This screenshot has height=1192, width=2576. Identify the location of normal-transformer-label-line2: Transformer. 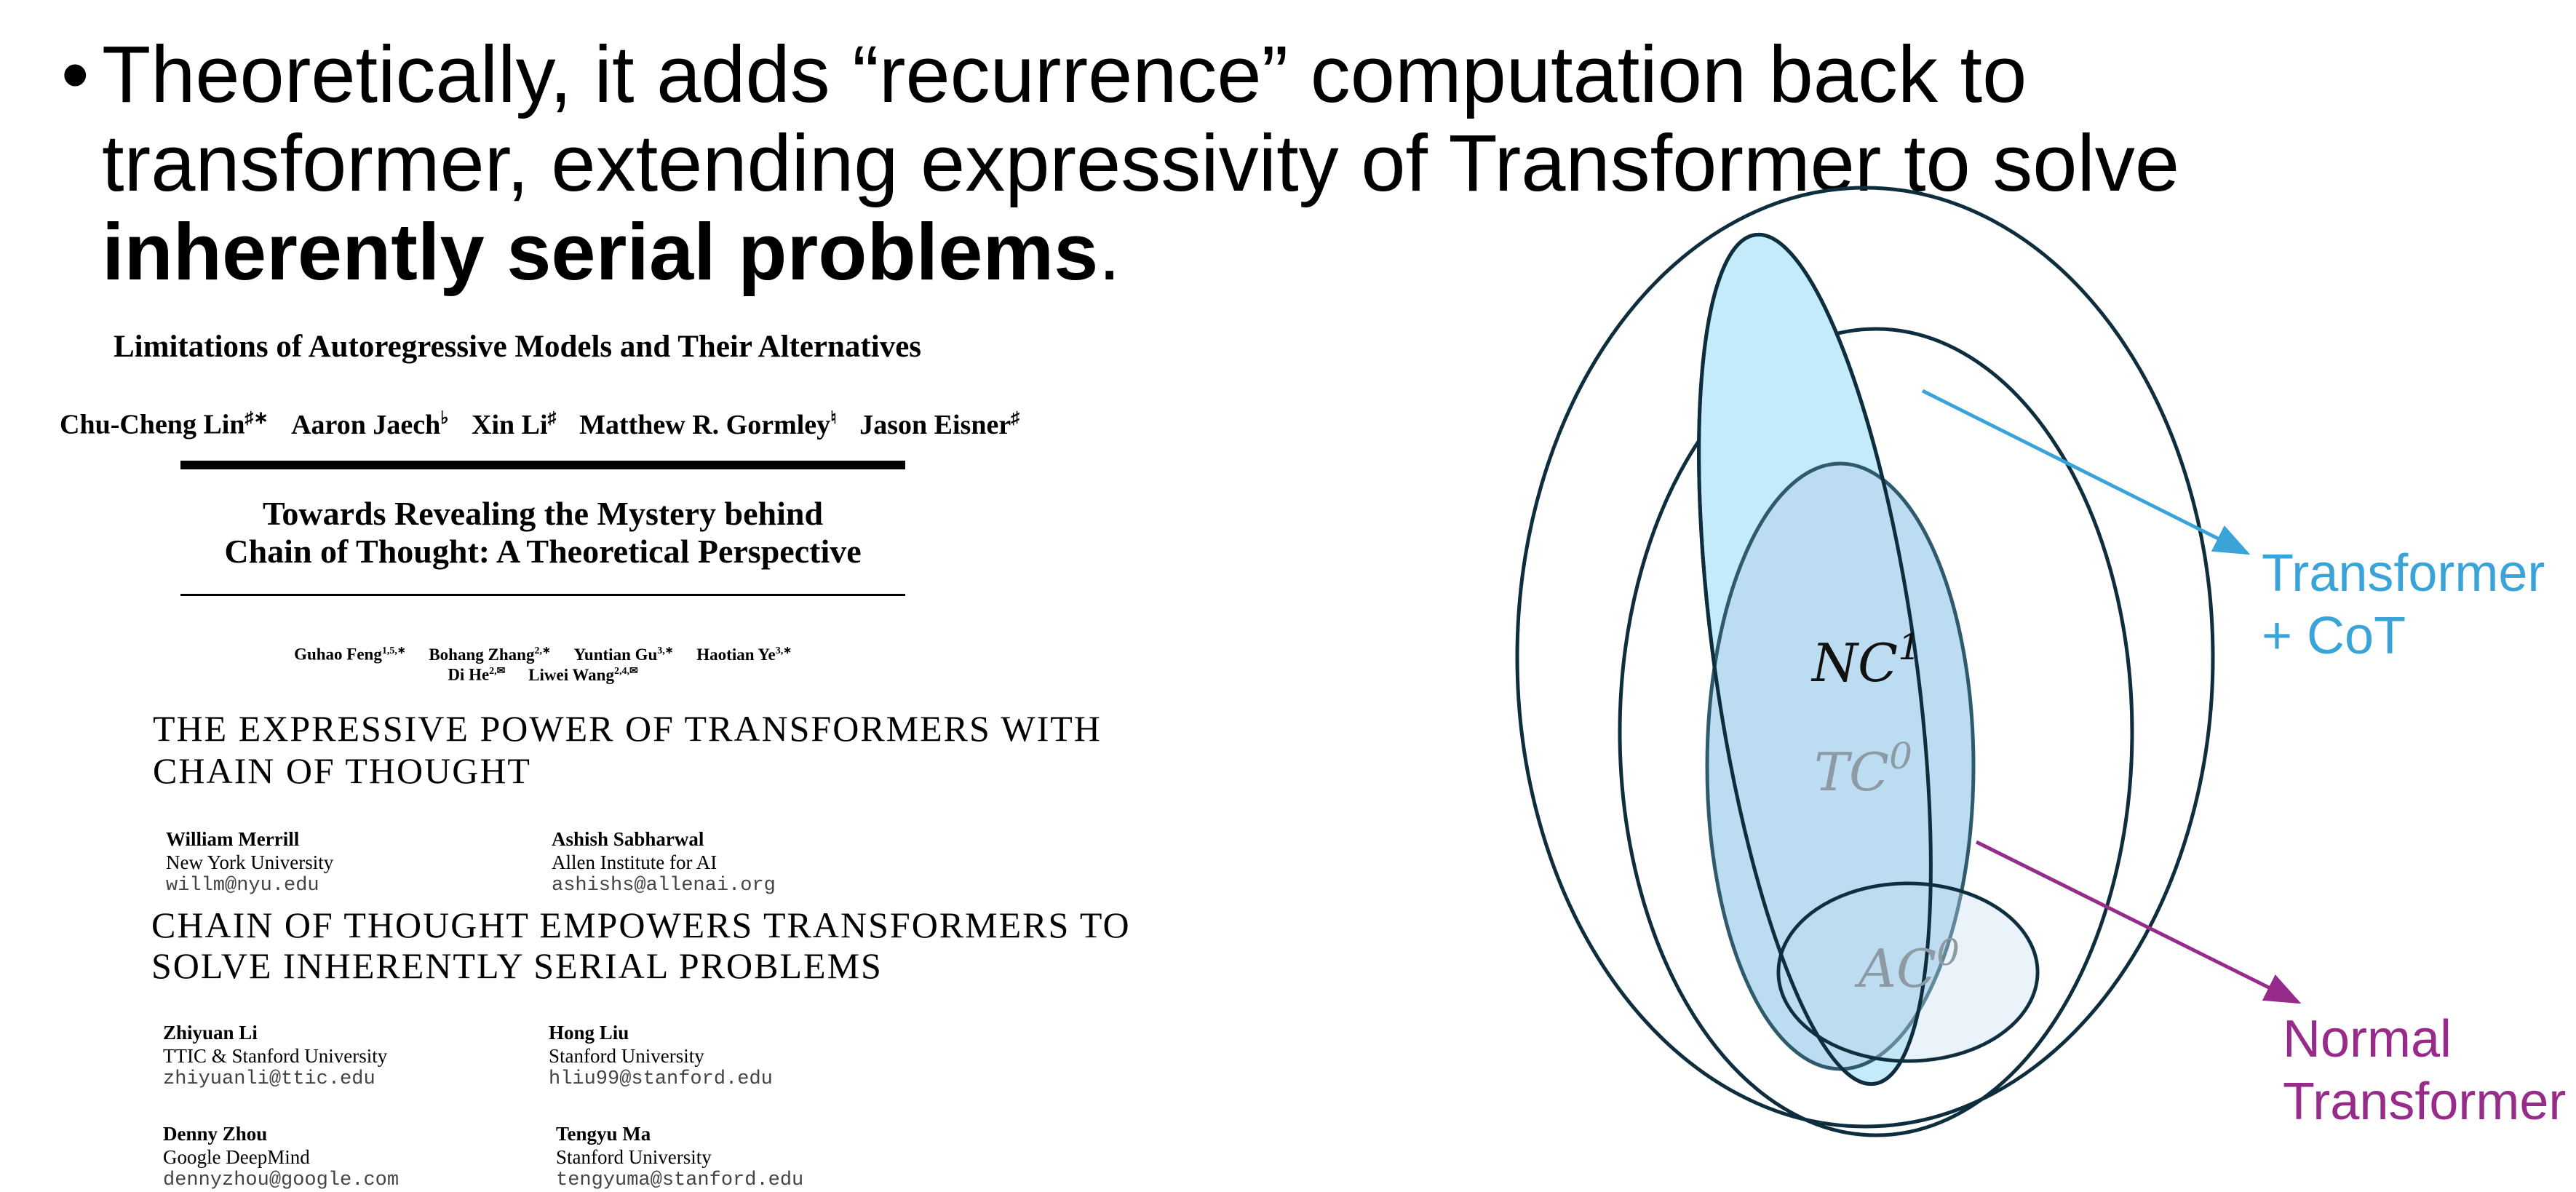
(2424, 1102).